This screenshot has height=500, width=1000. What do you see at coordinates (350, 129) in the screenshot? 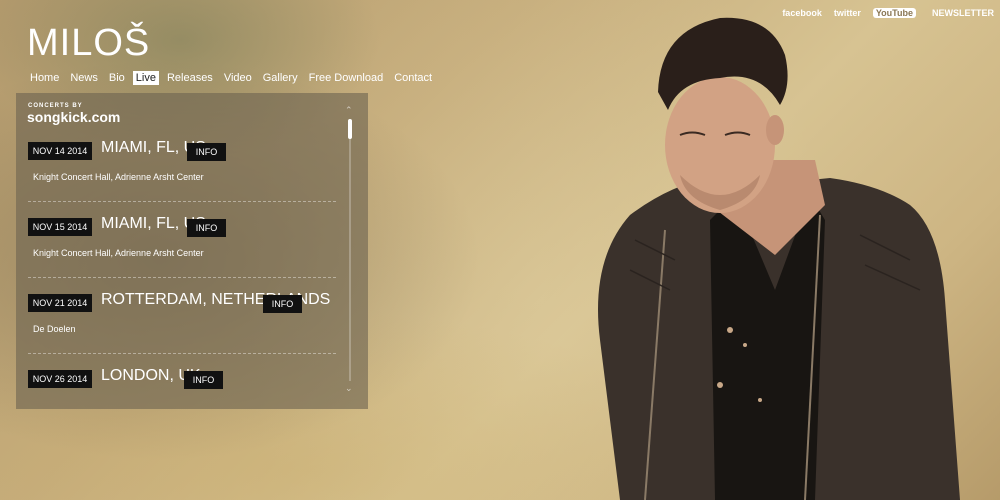
I see `scrollbar-thumb` at bounding box center [350, 129].